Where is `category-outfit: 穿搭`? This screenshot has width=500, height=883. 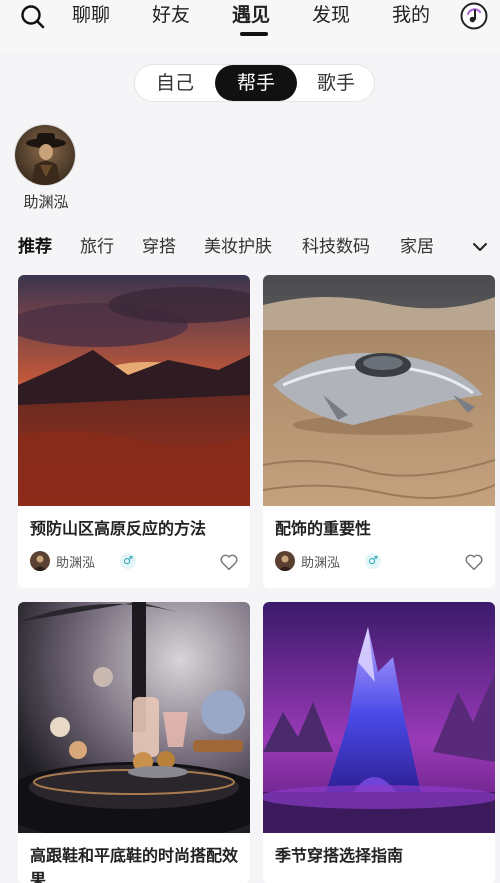 category-outfit: 穿搭 is located at coordinates (159, 247).